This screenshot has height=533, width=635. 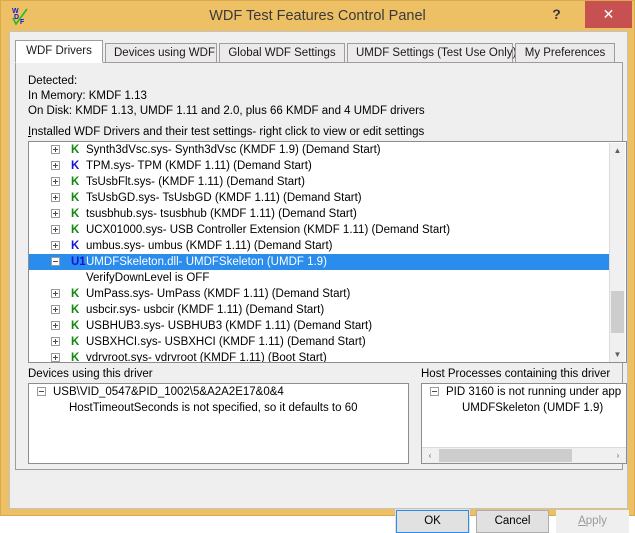 What do you see at coordinates (432, 521) in the screenshot?
I see `ok-button: OK` at bounding box center [432, 521].